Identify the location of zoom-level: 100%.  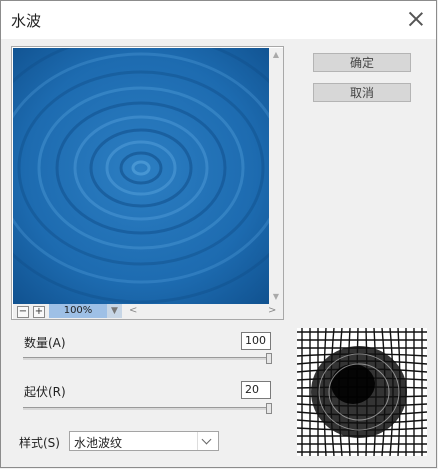
(78, 311).